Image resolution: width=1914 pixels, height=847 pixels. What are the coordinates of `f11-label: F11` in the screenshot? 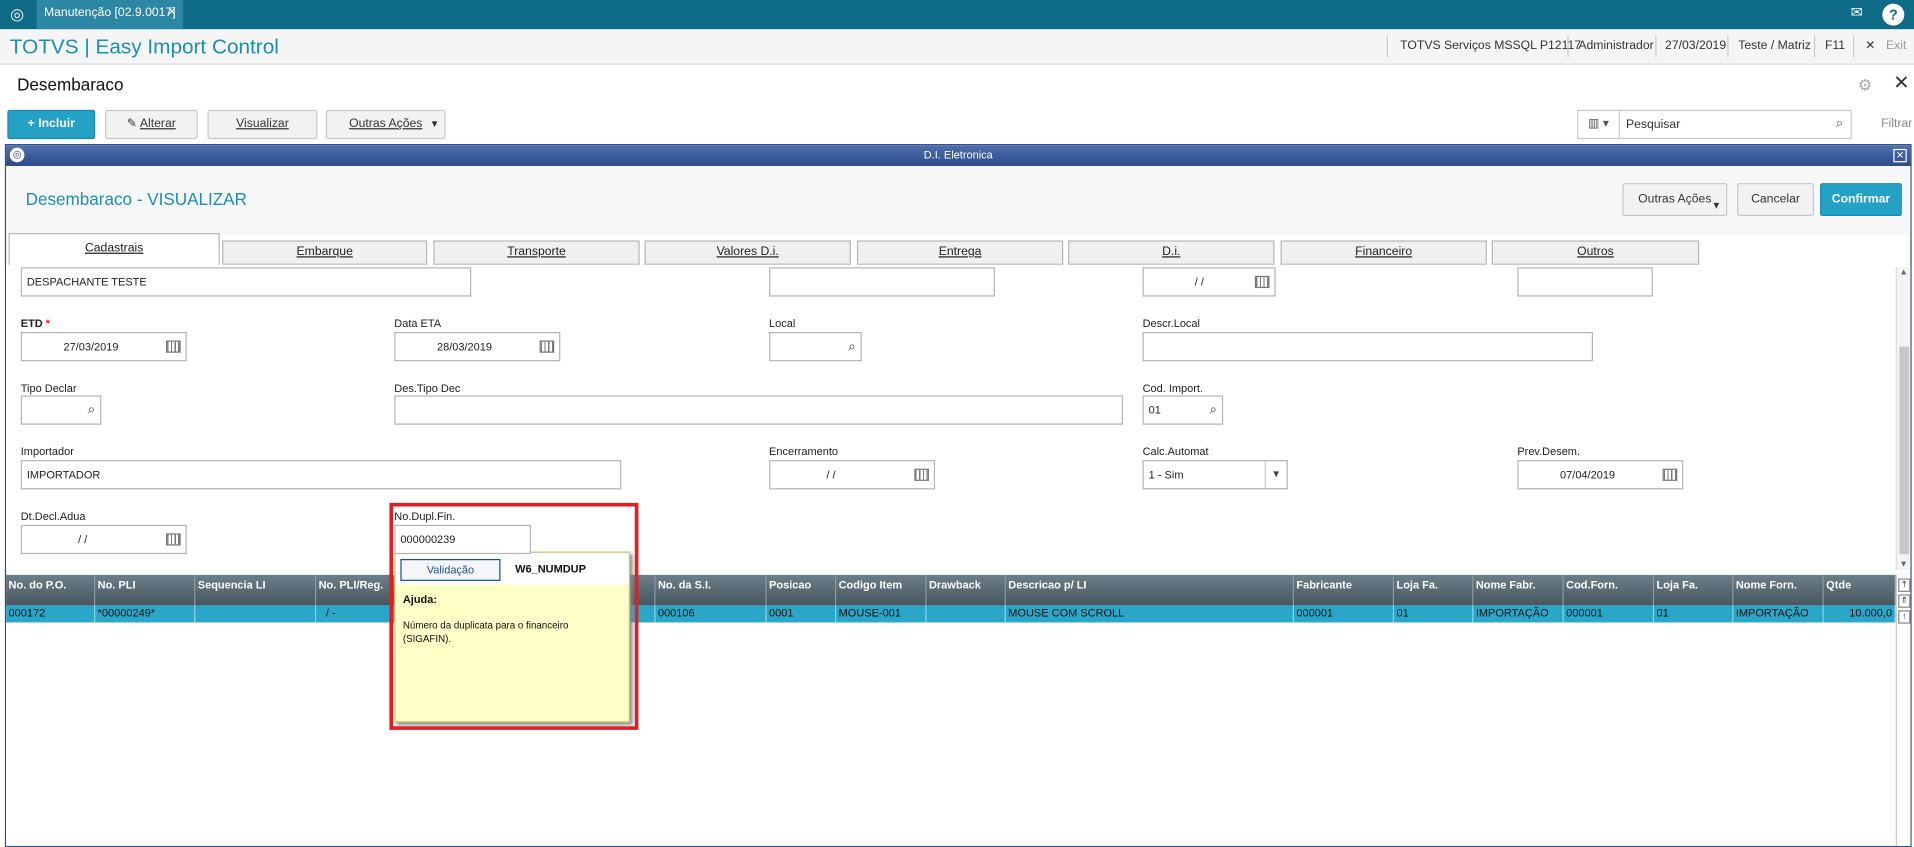 It's located at (1835, 45).